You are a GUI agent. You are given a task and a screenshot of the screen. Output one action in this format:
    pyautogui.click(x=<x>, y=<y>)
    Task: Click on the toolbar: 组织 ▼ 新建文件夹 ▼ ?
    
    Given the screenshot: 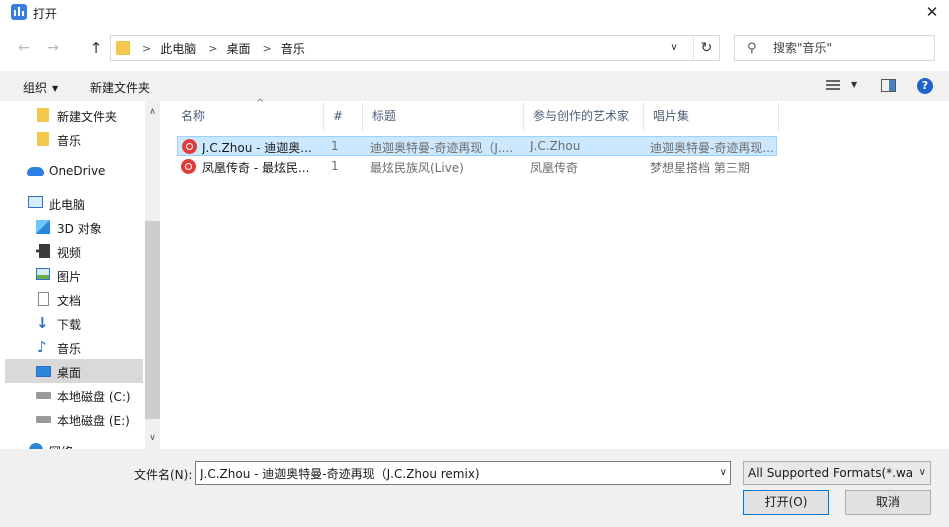 What is the action you would take?
    pyautogui.click(x=474, y=86)
    